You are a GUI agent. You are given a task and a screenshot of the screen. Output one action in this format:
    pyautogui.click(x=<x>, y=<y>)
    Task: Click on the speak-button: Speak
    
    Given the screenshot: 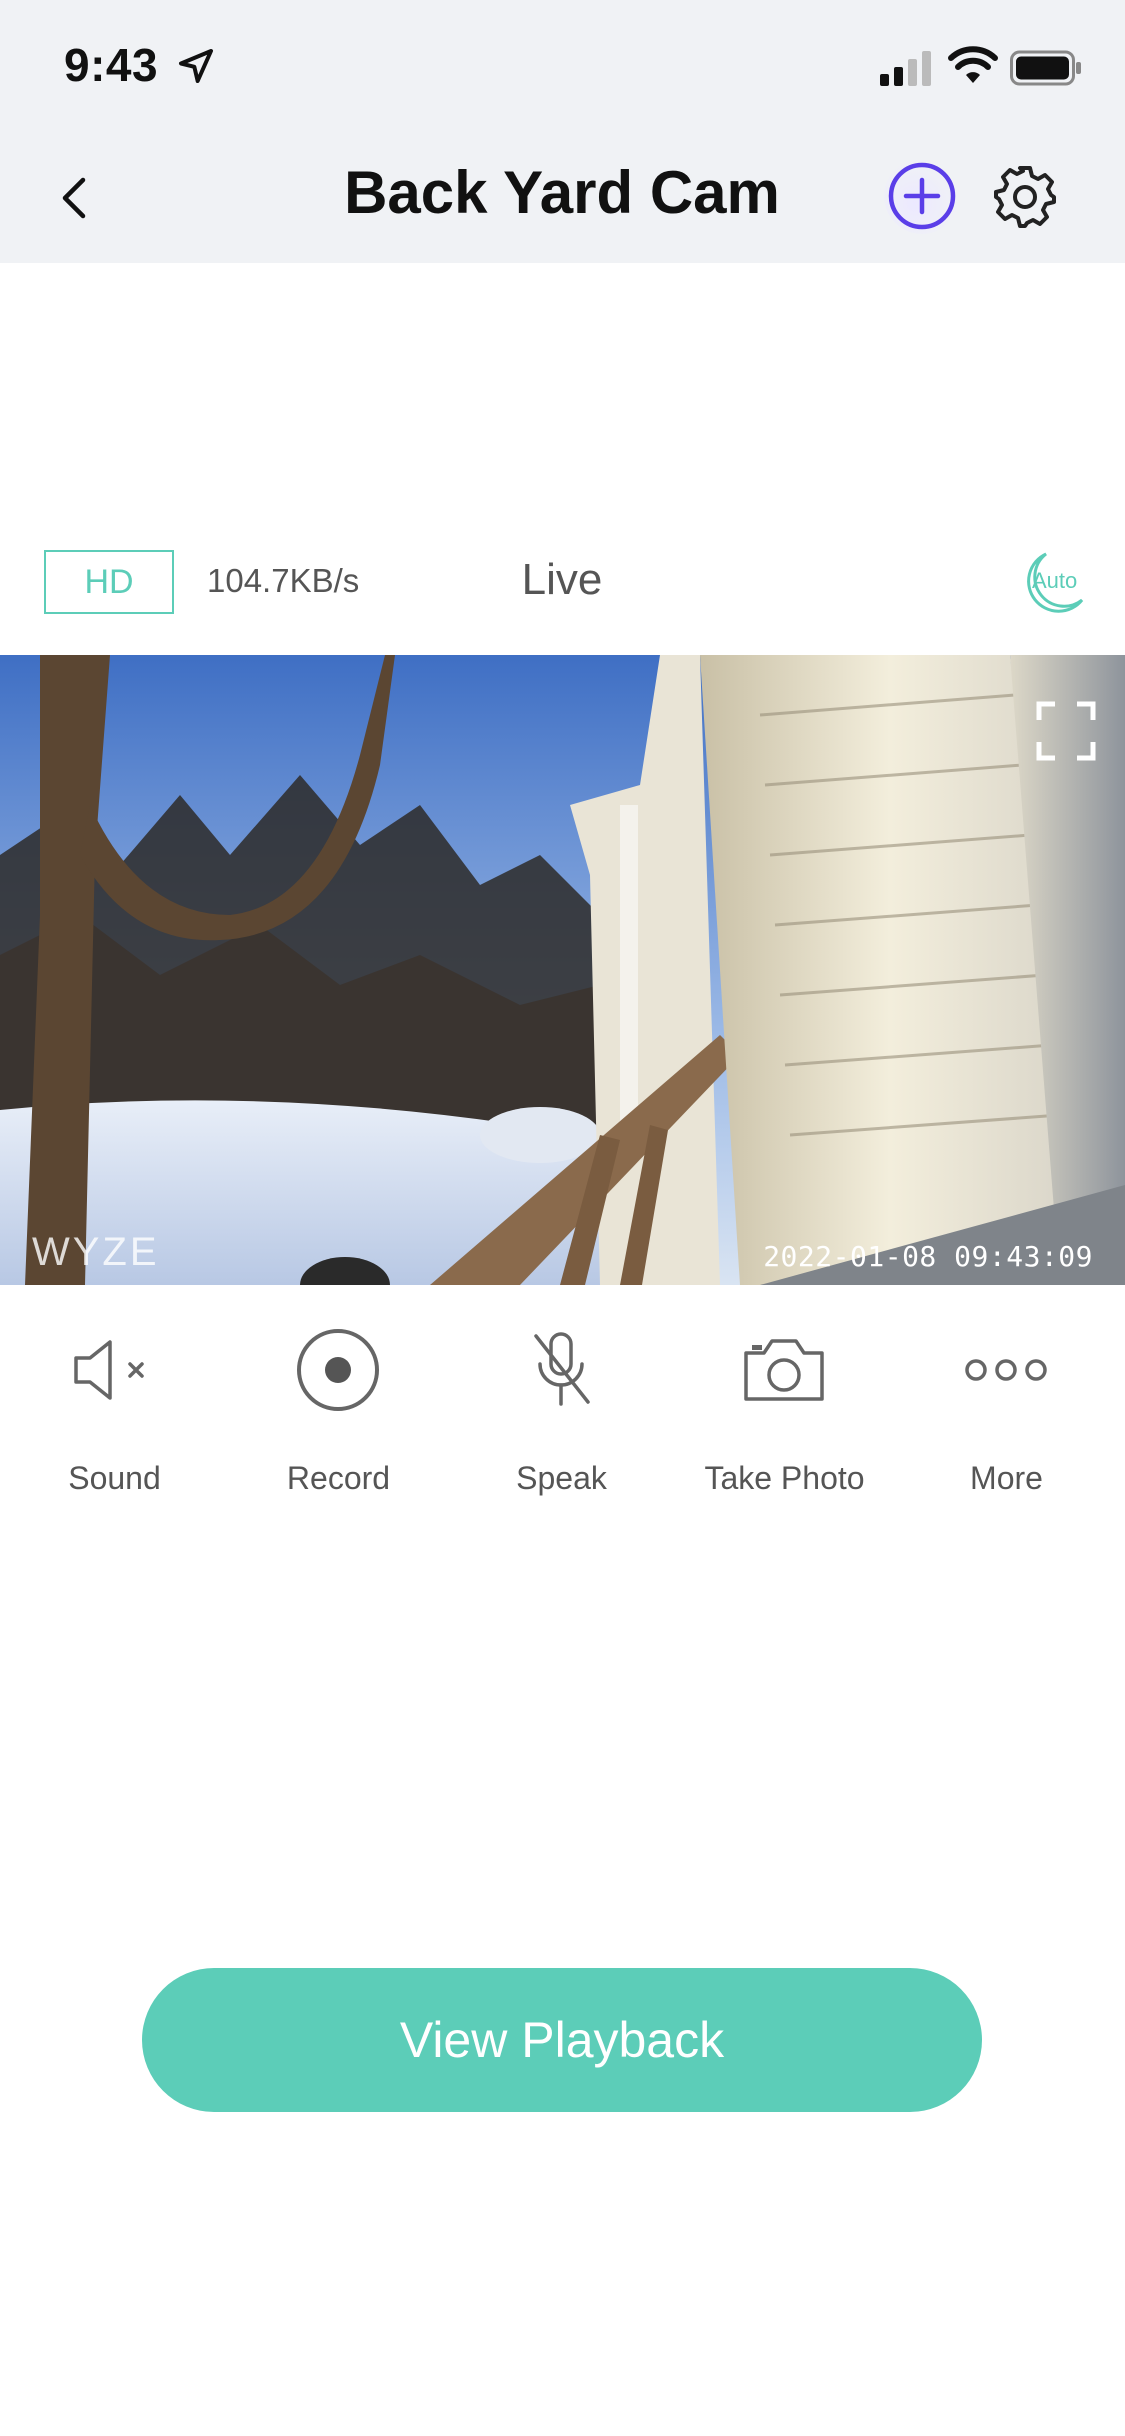 What is the action you would take?
    pyautogui.click(x=561, y=1410)
    